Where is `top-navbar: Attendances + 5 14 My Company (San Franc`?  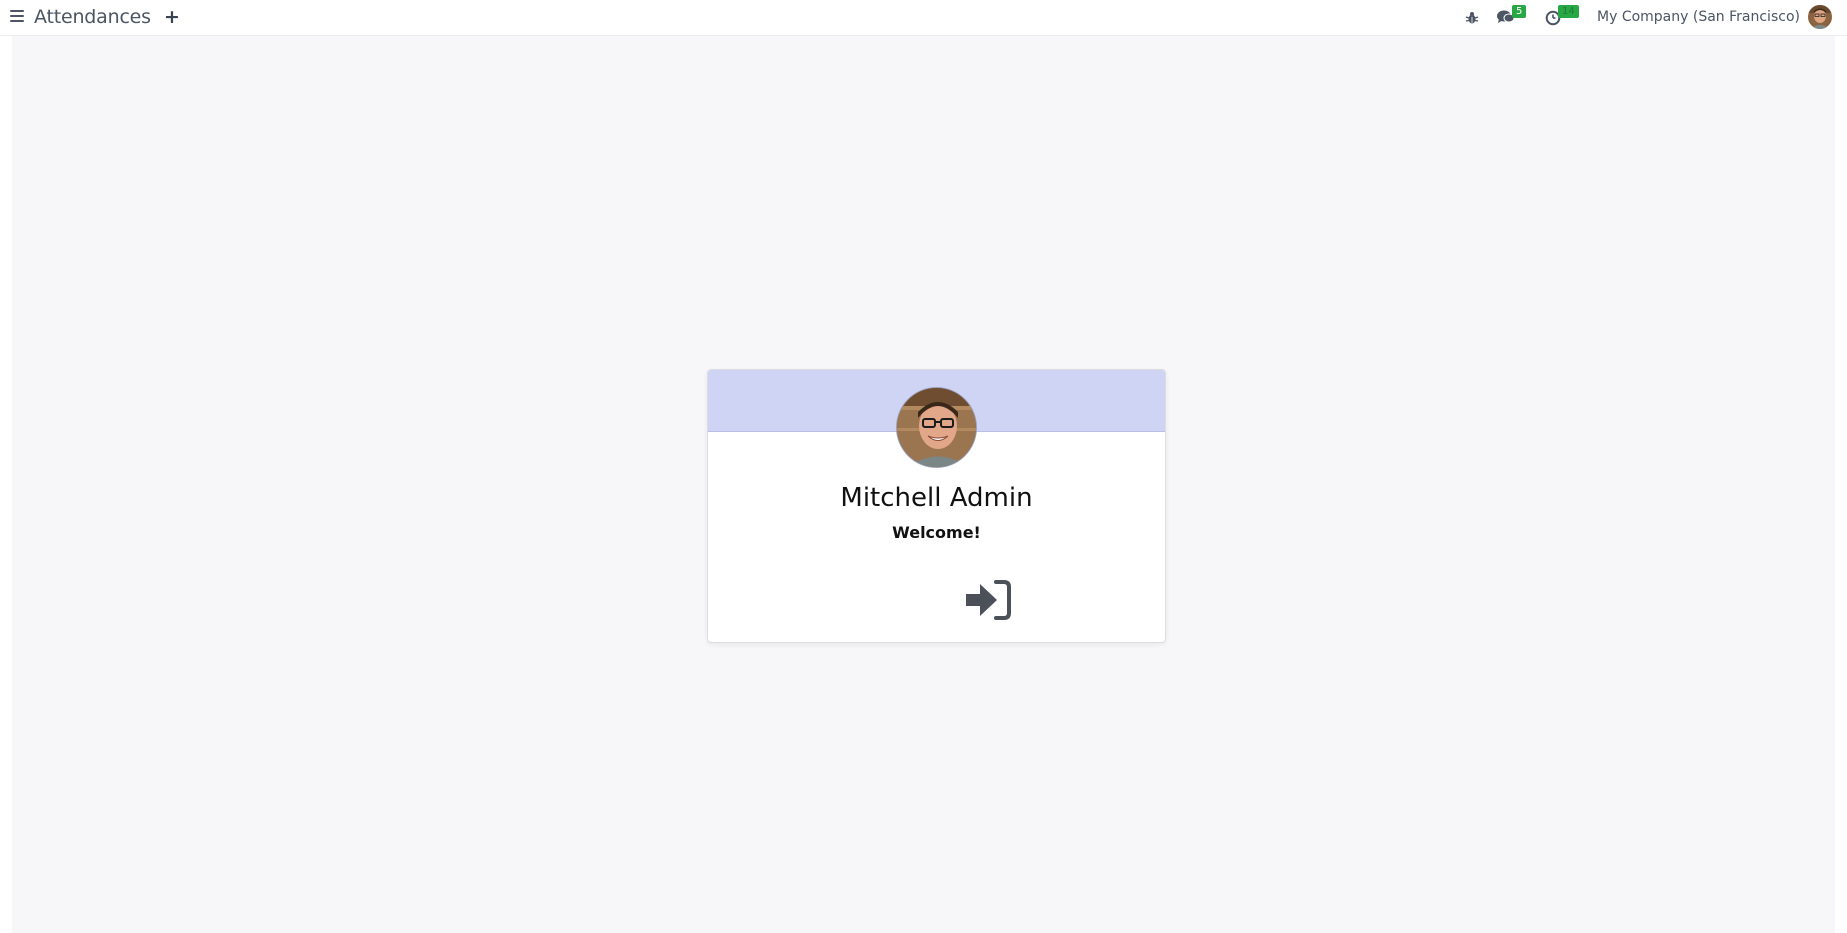
top-navbar: Attendances + 5 14 My Company (San Franc is located at coordinates (923, 18).